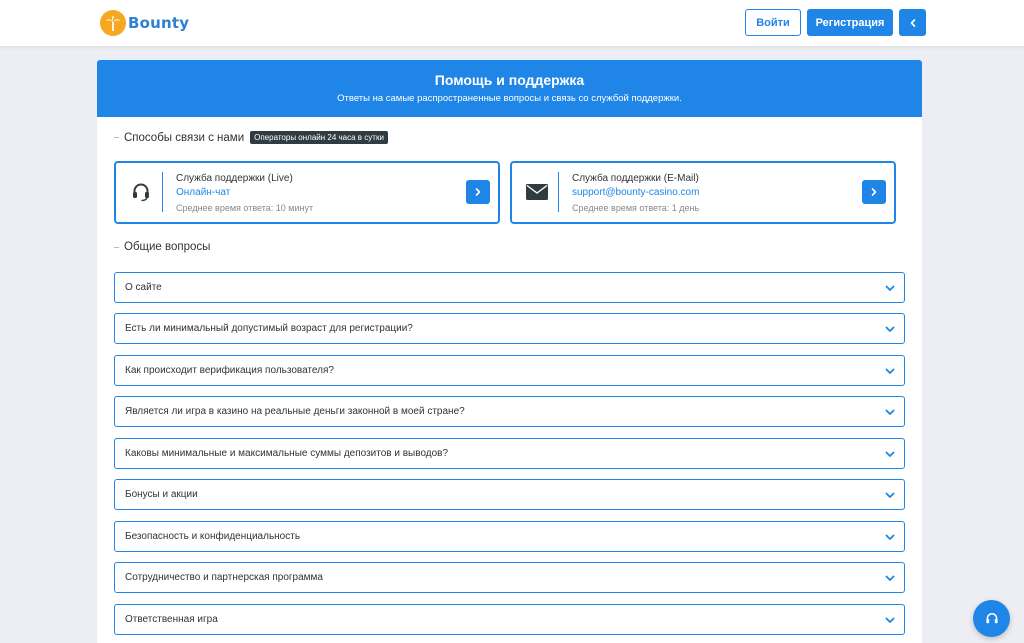 This screenshot has width=1024, height=643. I want to click on email-support-title: Служба поддержки (E-Mail), so click(635, 178).